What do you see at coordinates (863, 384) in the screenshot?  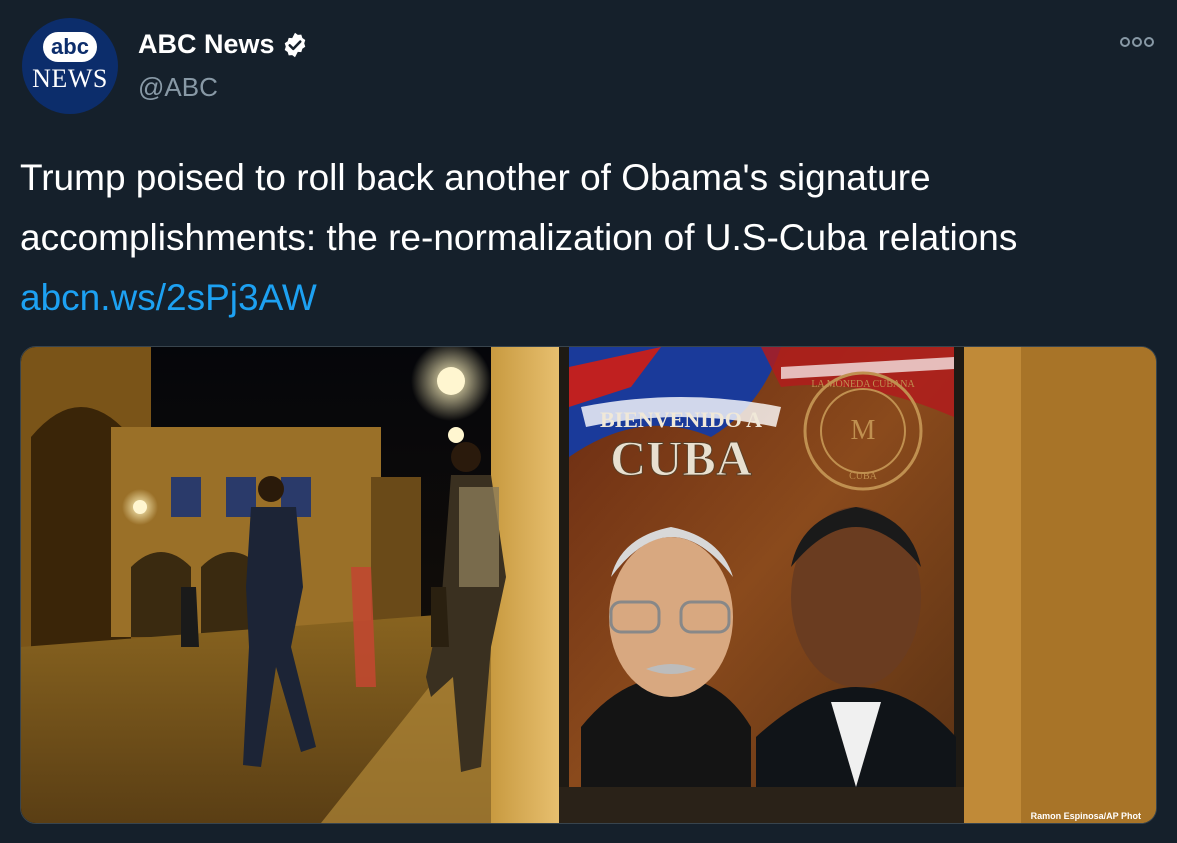 I see `seal-text: LA MONEDA CUBANA` at bounding box center [863, 384].